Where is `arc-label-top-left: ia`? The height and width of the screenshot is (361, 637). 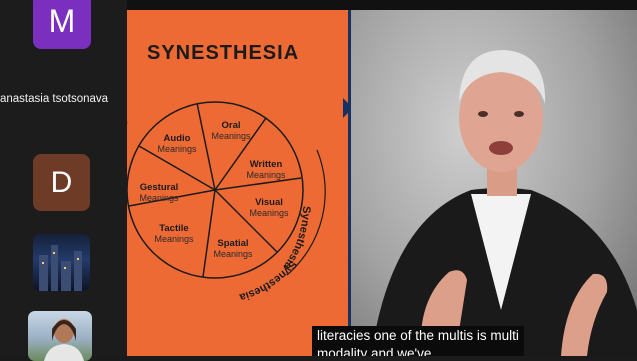
arc-label-top-left: ia is located at coordinates (129, 123).